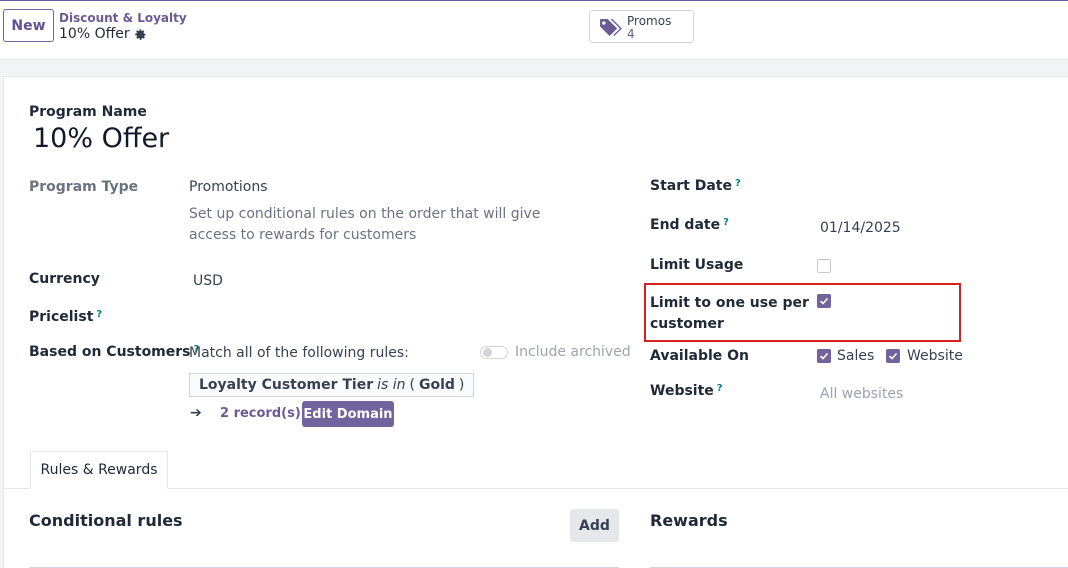  What do you see at coordinates (682, 391) in the screenshot?
I see `website-label-text: Website` at bounding box center [682, 391].